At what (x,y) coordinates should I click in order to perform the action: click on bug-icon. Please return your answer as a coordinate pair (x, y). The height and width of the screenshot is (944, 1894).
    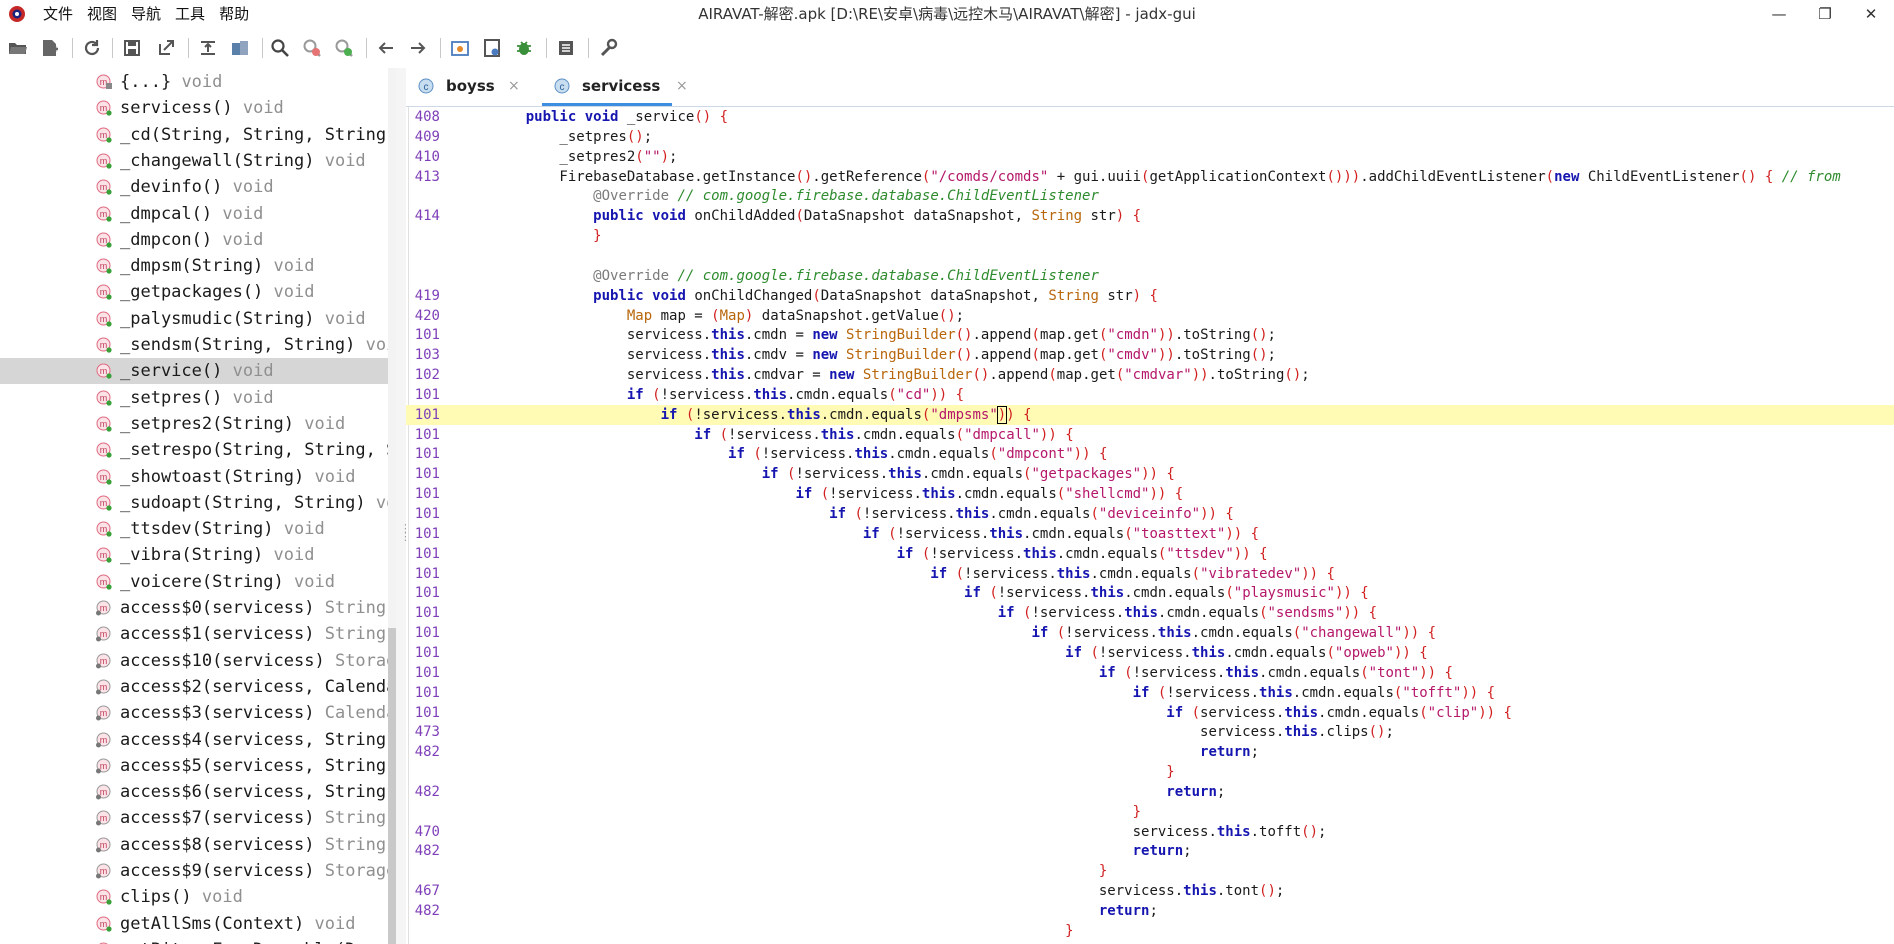
    Looking at the image, I should click on (524, 48).